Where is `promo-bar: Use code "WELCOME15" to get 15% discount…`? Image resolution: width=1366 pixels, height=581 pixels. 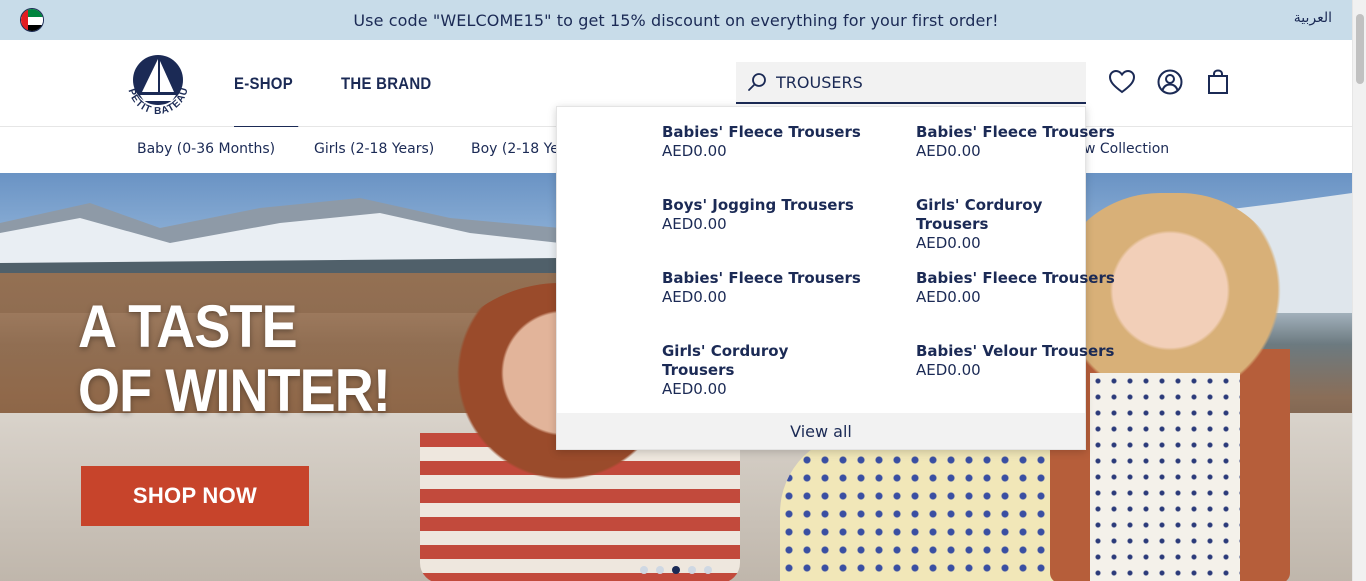 promo-bar: Use code "WELCOME15" to get 15% discount… is located at coordinates (676, 20).